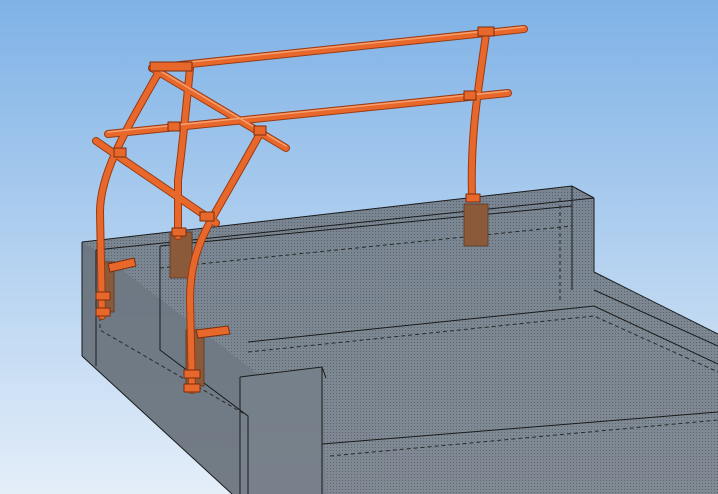 The height and width of the screenshot is (494, 718). What do you see at coordinates (283, 430) in the screenshot?
I see `box-near-rail` at bounding box center [283, 430].